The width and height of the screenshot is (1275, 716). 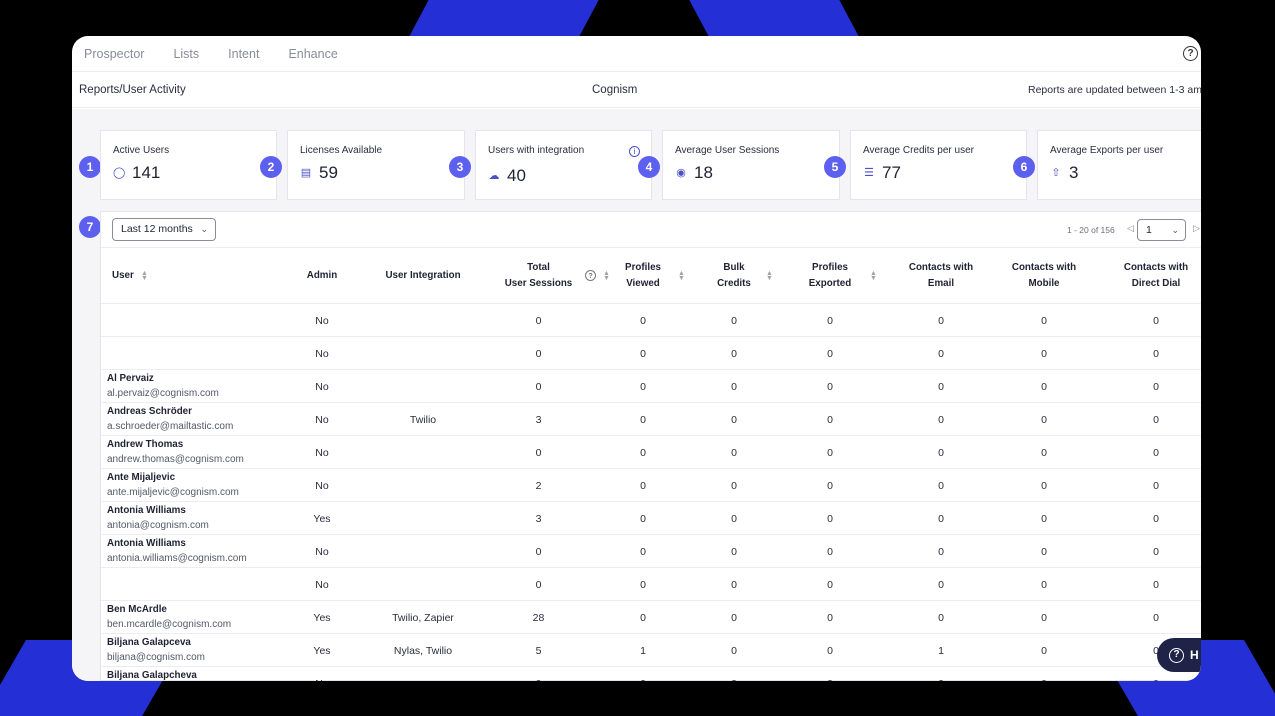 I want to click on help-icon: ?, so click(x=1190, y=53).